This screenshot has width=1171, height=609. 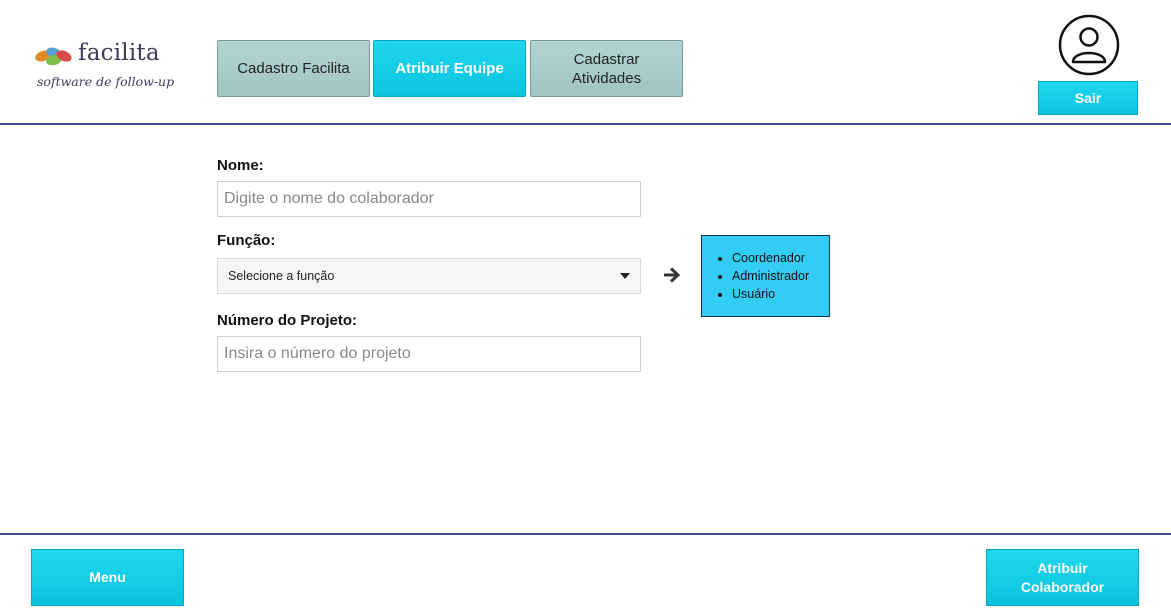 What do you see at coordinates (606, 68) in the screenshot?
I see `tab-cadastrar-atividades: Cadastrar Atividades` at bounding box center [606, 68].